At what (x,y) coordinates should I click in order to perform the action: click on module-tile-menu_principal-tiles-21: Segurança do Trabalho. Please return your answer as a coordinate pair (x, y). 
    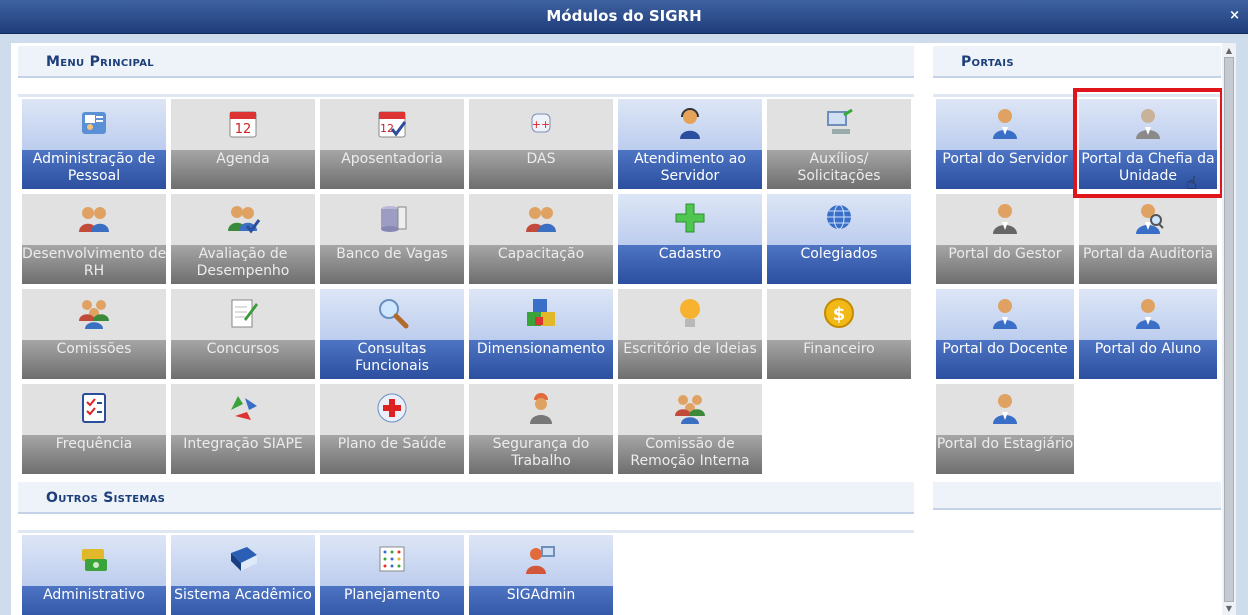
    Looking at the image, I should click on (541, 429).